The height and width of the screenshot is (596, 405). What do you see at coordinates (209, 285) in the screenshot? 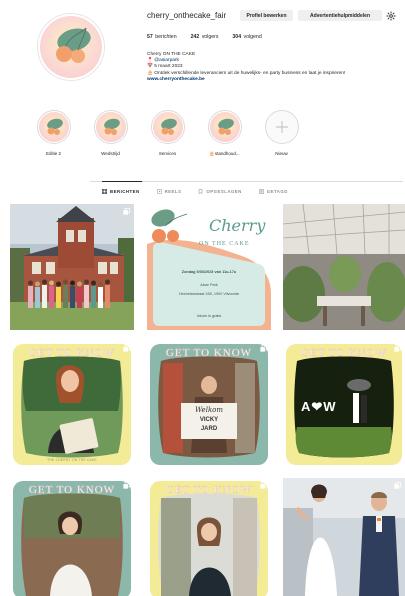
I see `invite-venue: Asiar Park` at bounding box center [209, 285].